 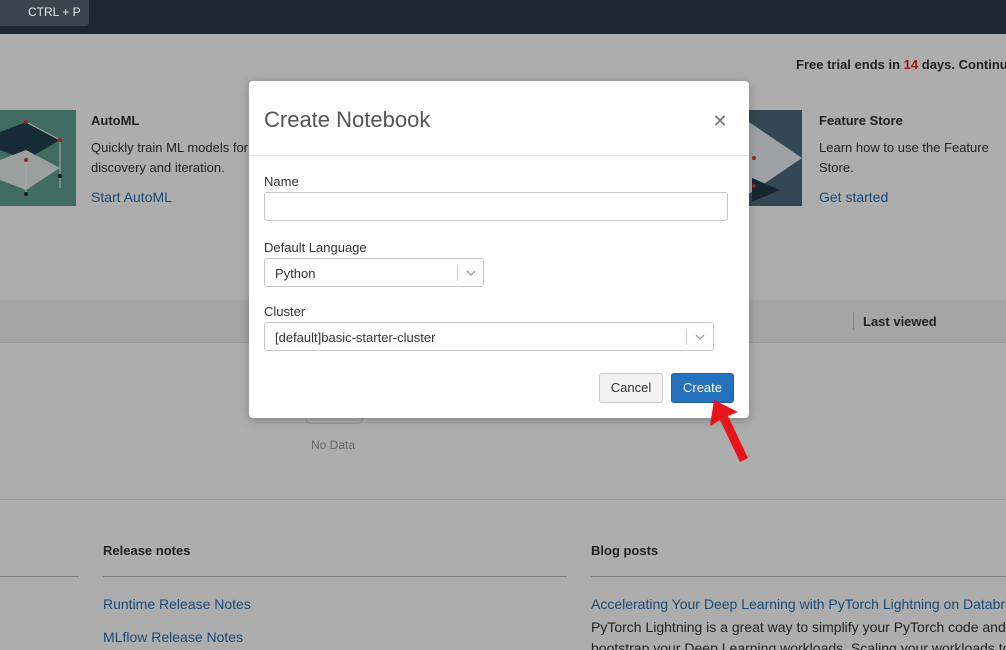 What do you see at coordinates (355, 337) in the screenshot?
I see `cluster-value: [default]basic-starter-cluster` at bounding box center [355, 337].